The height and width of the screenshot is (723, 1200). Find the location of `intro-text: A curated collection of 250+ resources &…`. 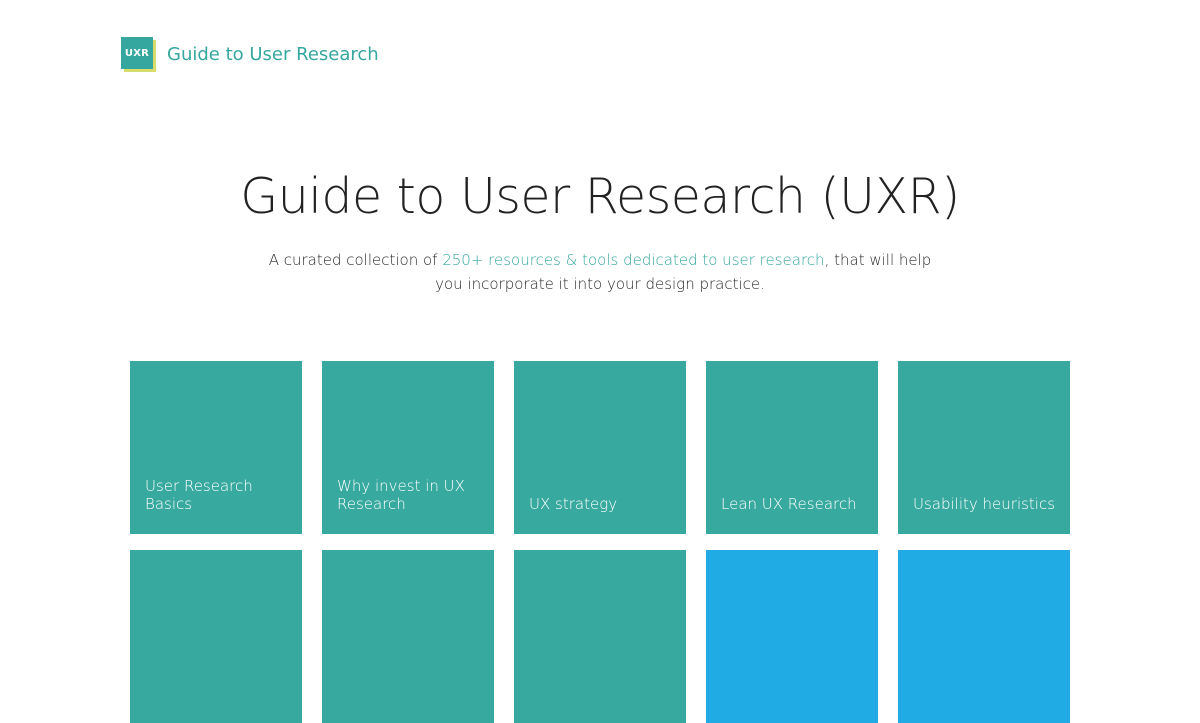

intro-text: A curated collection of 250+ resources &… is located at coordinates (600, 272).